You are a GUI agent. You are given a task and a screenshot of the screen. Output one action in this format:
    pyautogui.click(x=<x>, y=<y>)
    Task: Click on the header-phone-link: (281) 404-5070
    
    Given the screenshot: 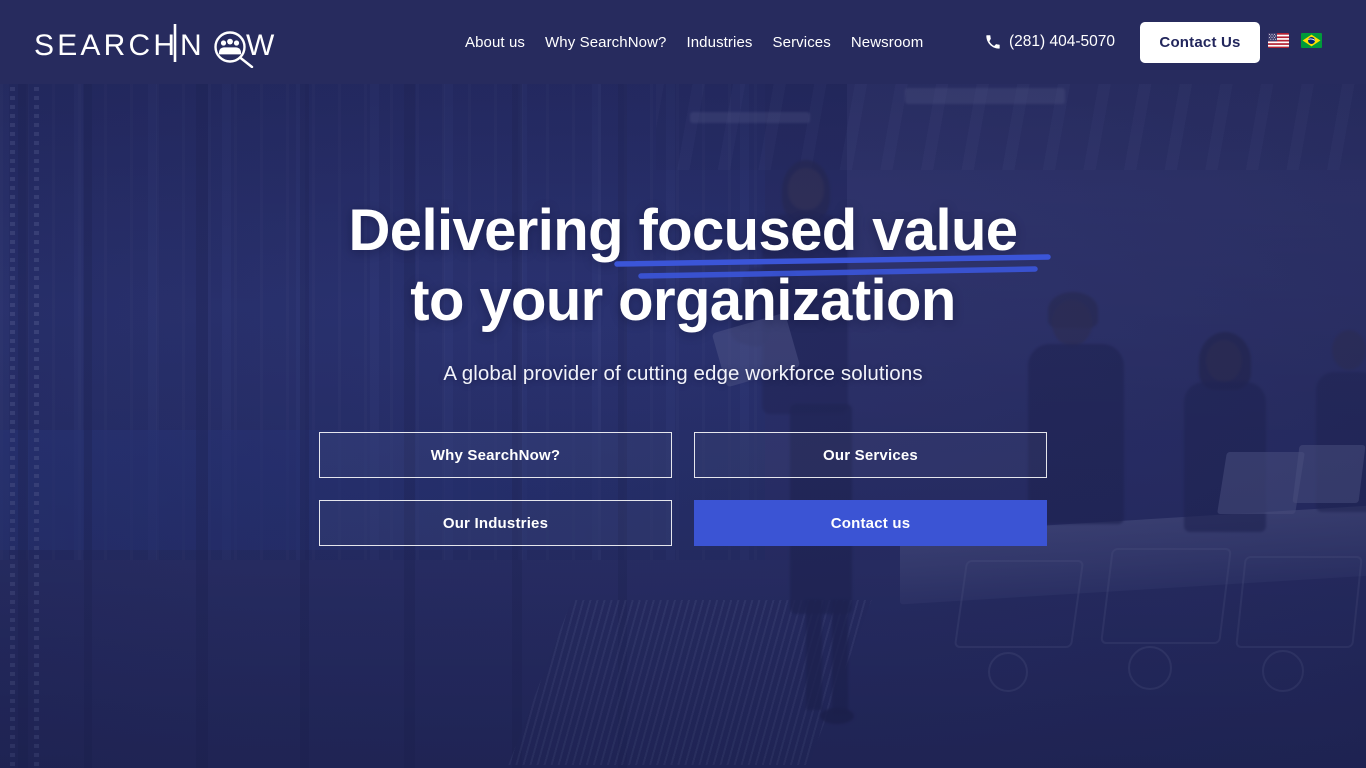 What is the action you would take?
    pyautogui.click(x=1050, y=42)
    